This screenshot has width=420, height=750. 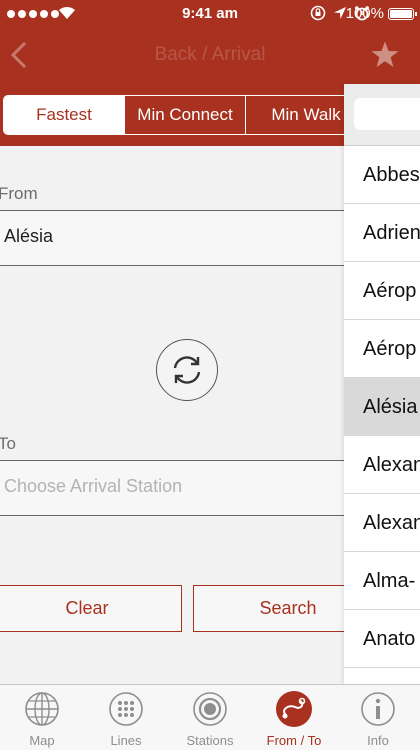 I want to click on station-list-item: Anato, so click(x=382, y=639).